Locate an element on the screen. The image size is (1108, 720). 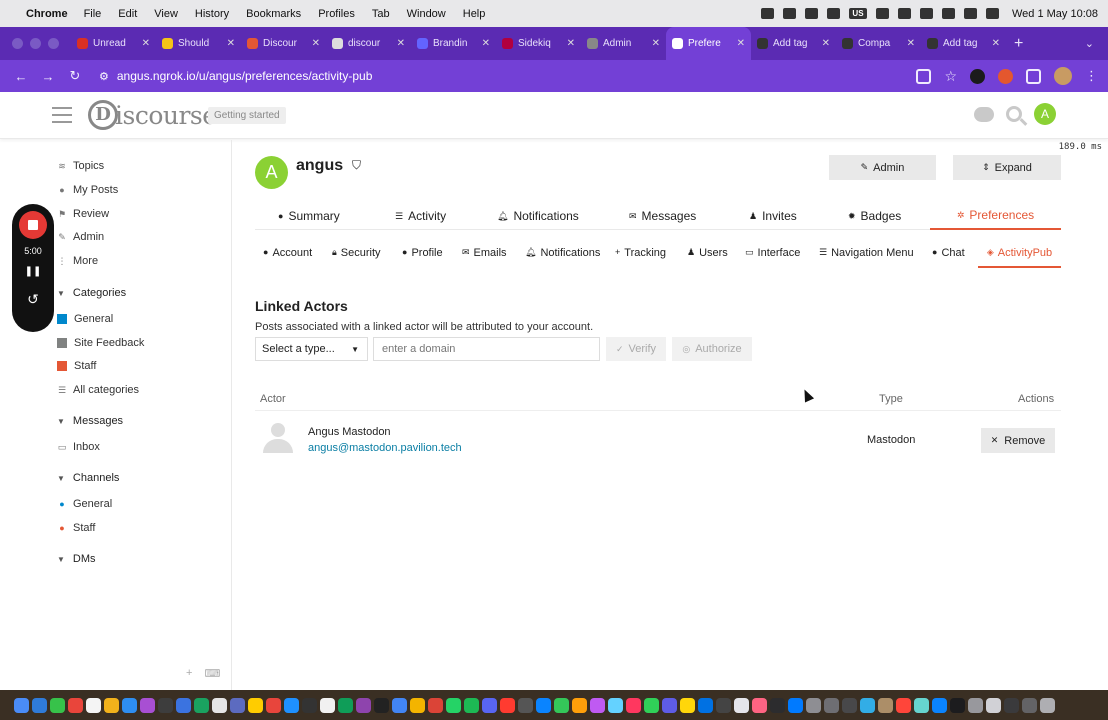
pref-tab-profile: ● Profile is located at coordinates (422, 256).